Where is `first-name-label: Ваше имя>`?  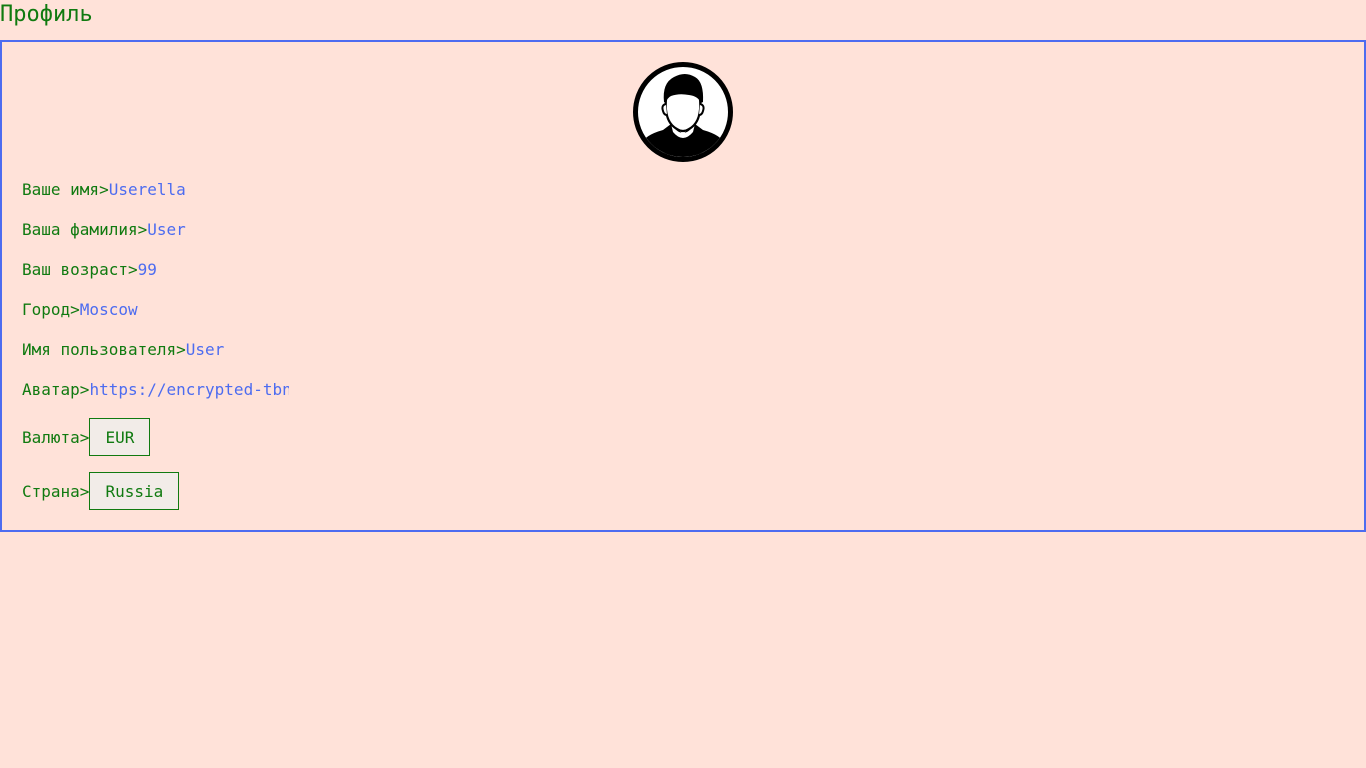
first-name-label: Ваше имя> is located at coordinates (65, 189).